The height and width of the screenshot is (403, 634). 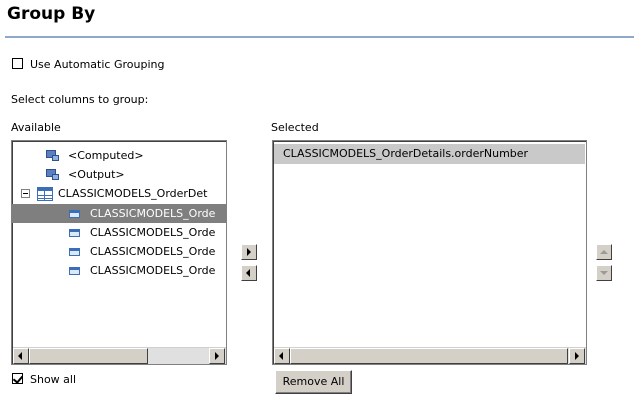 What do you see at coordinates (319, 37) in the screenshot?
I see `title-divider` at bounding box center [319, 37].